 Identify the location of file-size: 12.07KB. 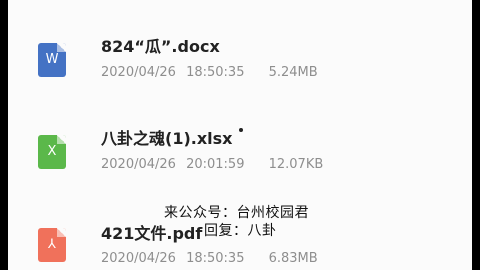
(296, 164).